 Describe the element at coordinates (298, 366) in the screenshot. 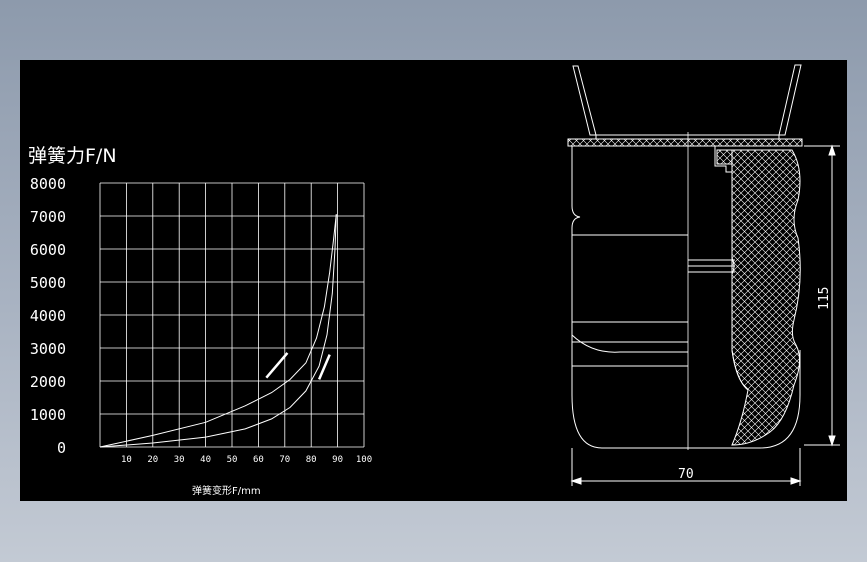

I see `chart-arrows` at that location.